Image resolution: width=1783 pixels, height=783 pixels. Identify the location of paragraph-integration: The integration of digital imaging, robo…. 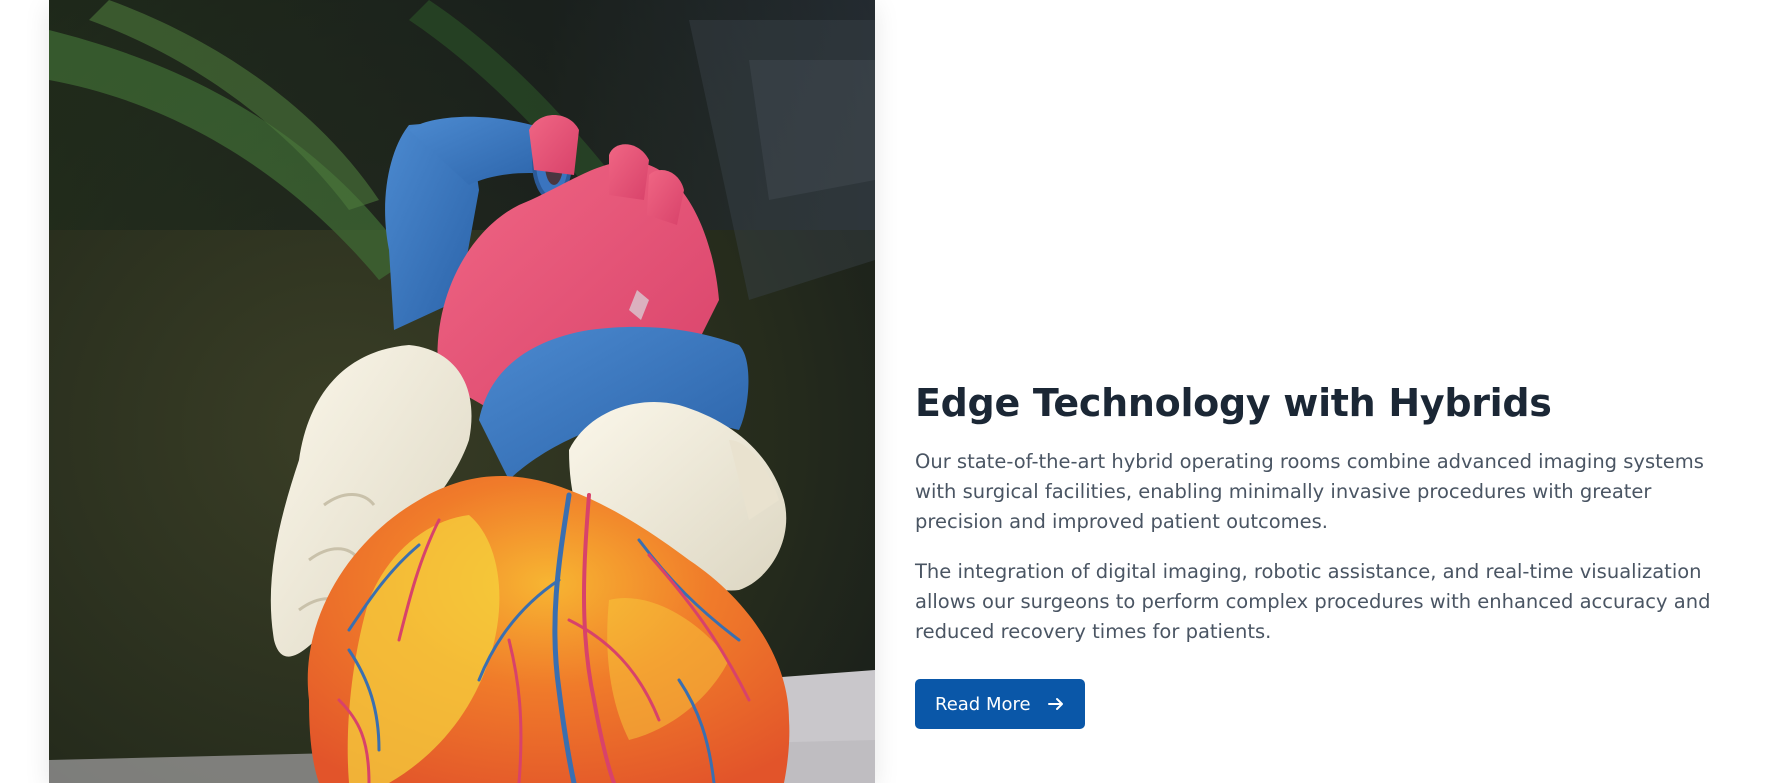
(1313, 601).